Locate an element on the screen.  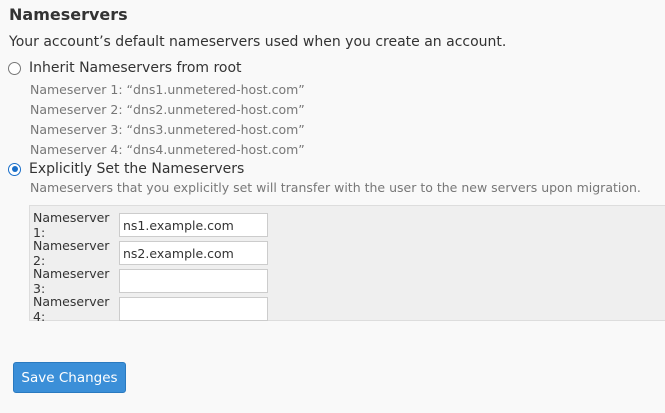
nameserver-field-row-2: Nameserver 2: is located at coordinates (150, 253).